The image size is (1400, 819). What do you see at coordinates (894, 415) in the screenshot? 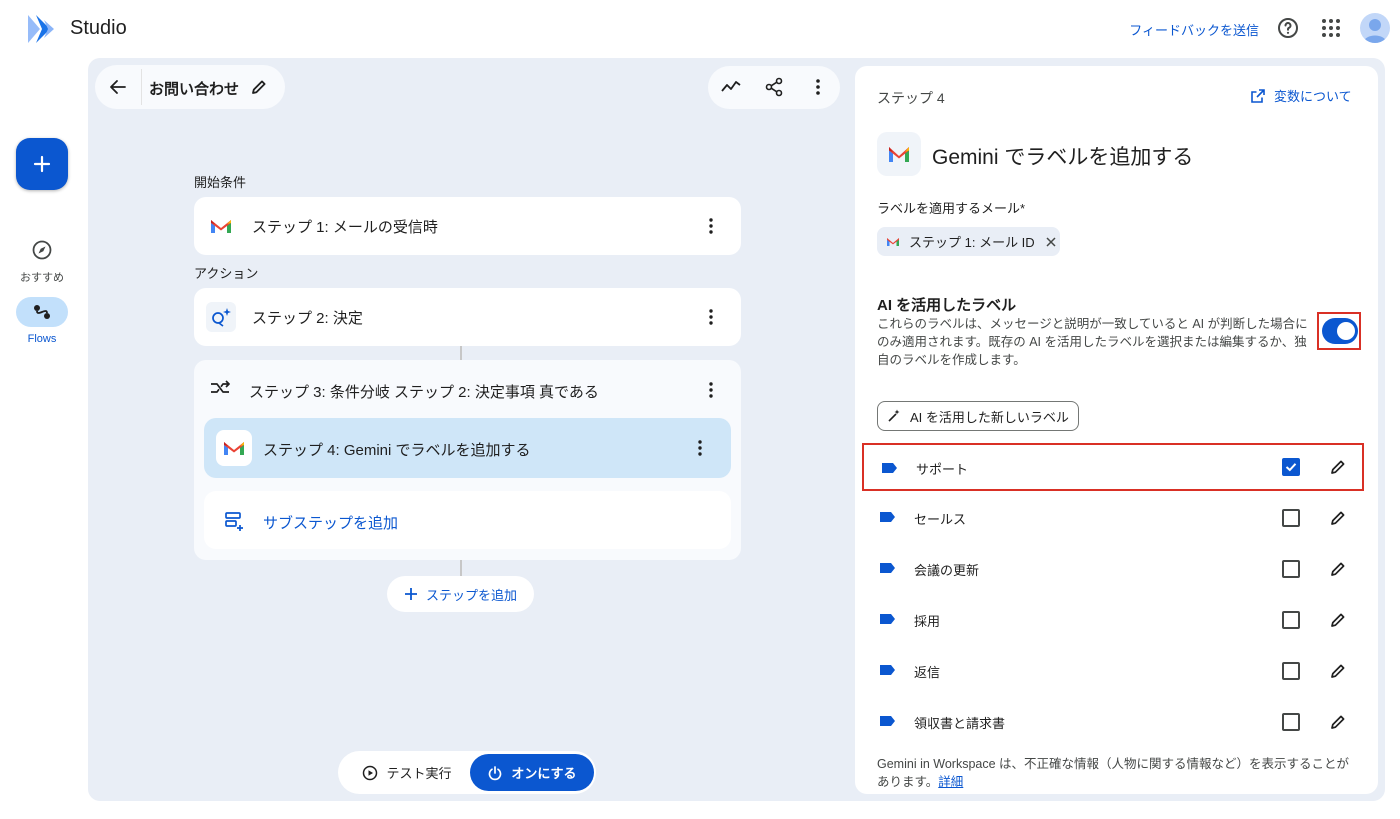
I see `magic-pen-icon` at bounding box center [894, 415].